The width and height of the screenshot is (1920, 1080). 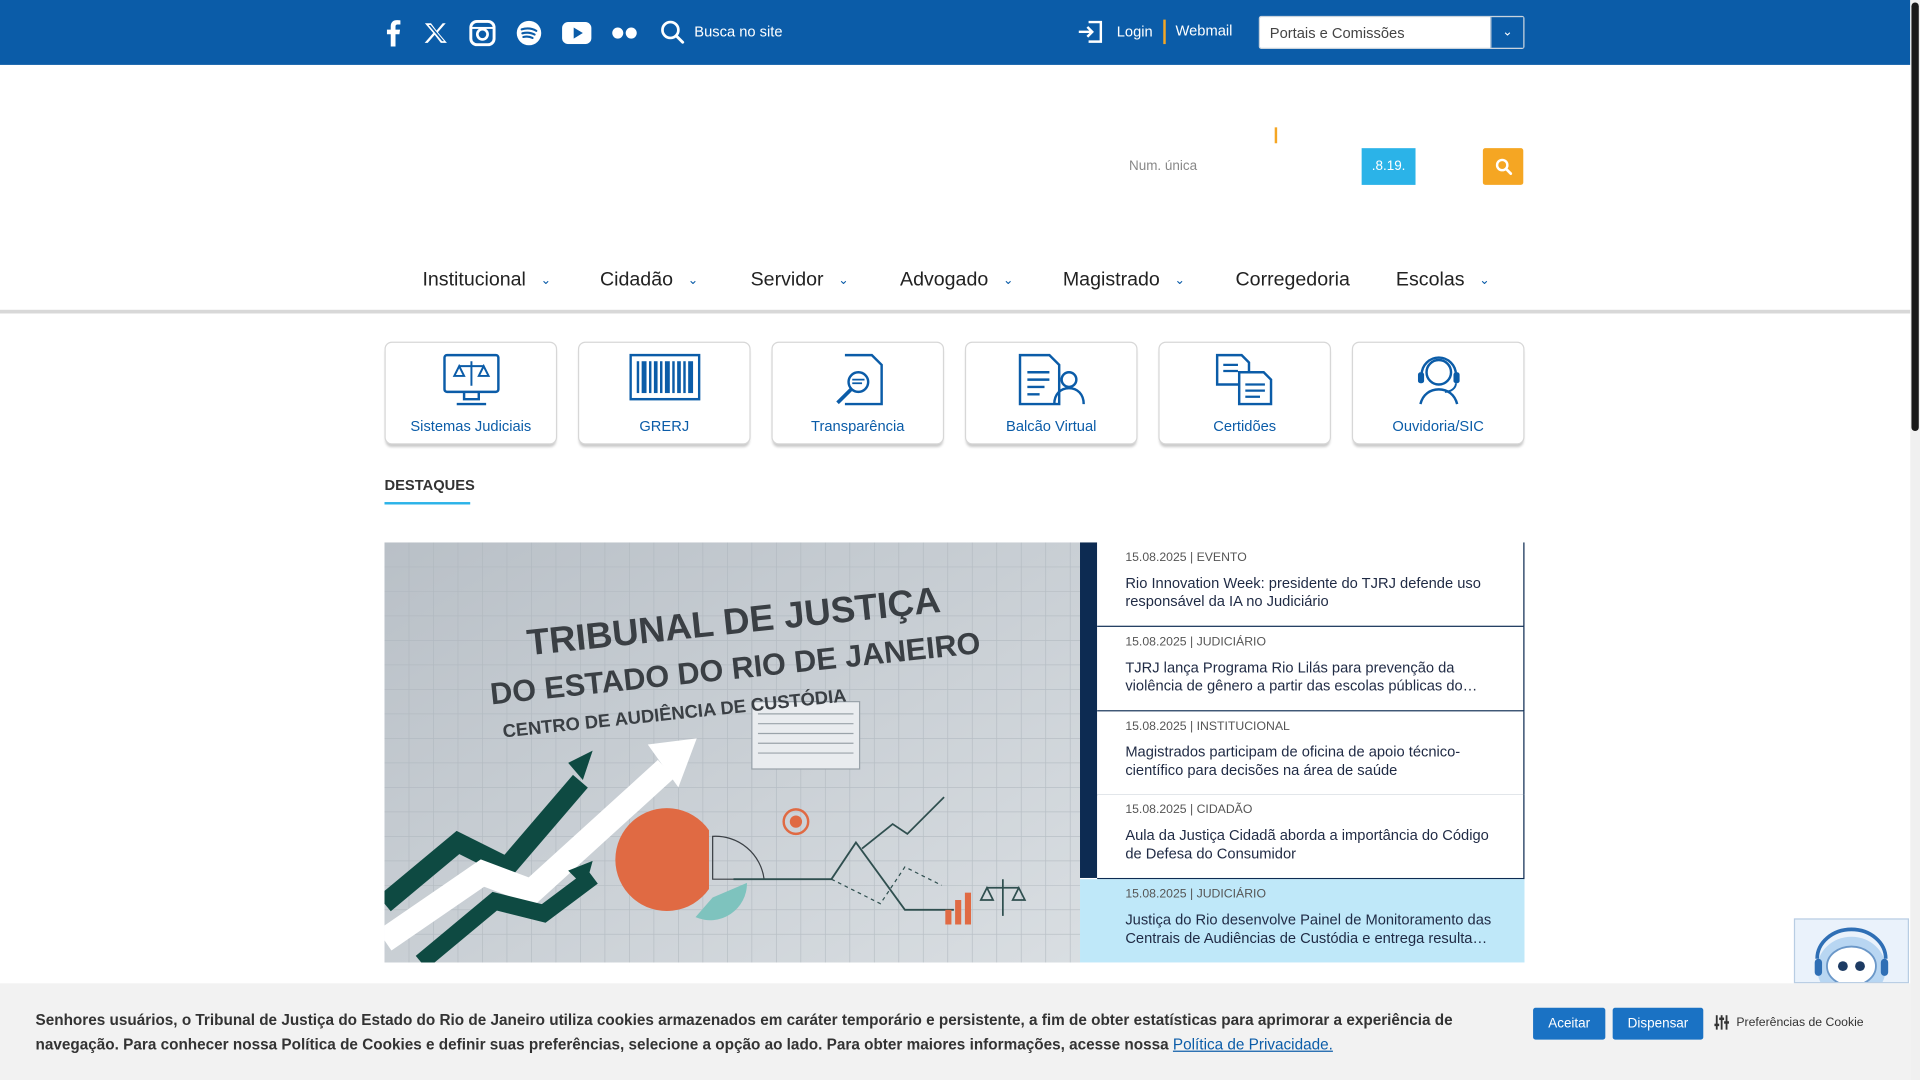 I want to click on nav-item-servidor: Servidor ⌄, so click(x=800, y=280).